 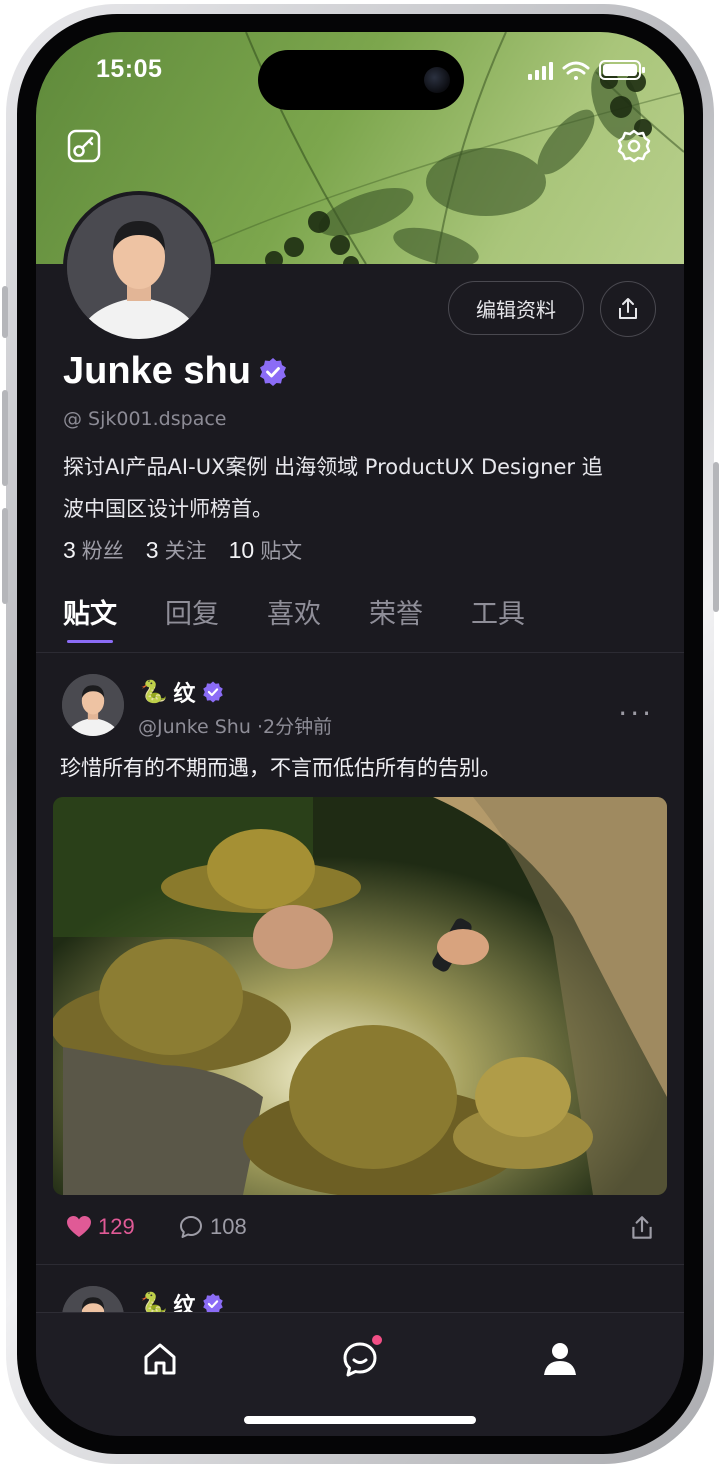 I want to click on profile-tabs: 贴文 回复 喜欢 荣誉 工具, so click(x=294, y=617).